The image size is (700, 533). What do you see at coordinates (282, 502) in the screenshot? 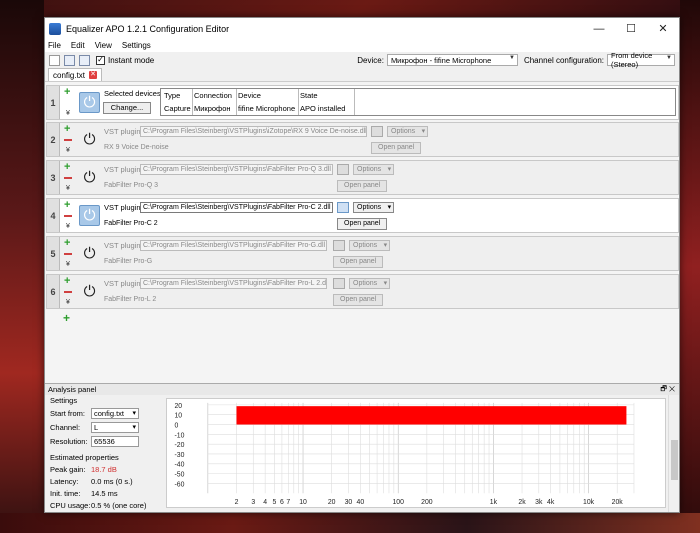
I see `x-tick-label: 6` at bounding box center [282, 502].